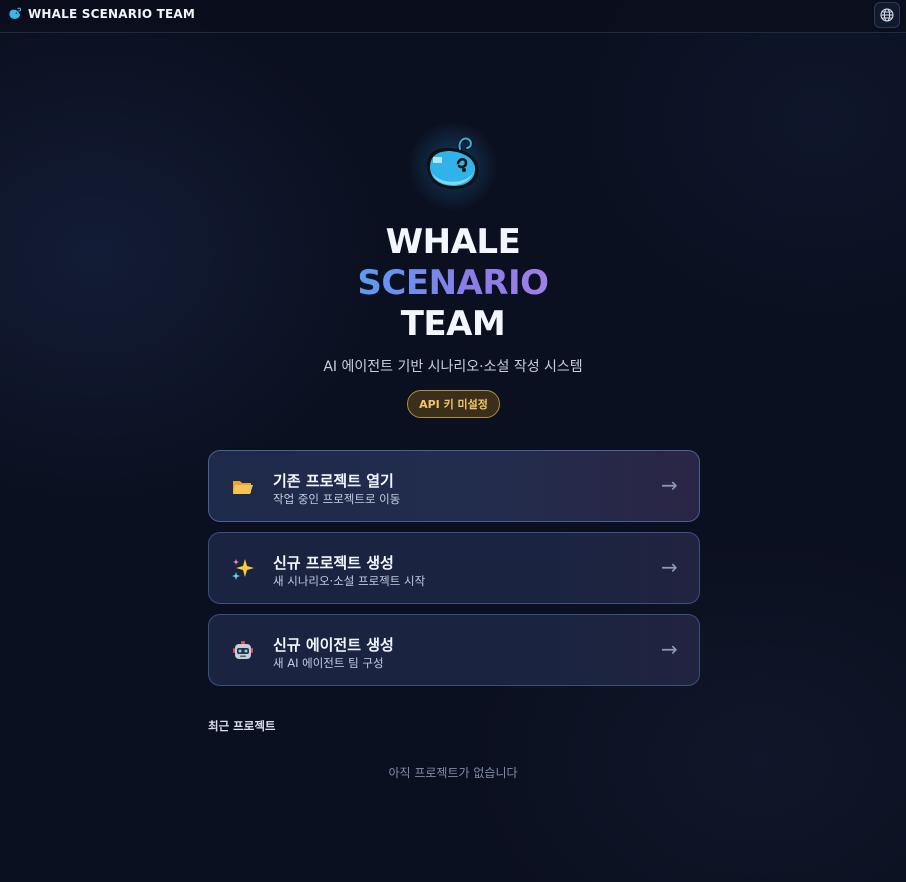 The height and width of the screenshot is (882, 906). Describe the element at coordinates (349, 581) in the screenshot. I see `card-subtitle: 새 시나리오·소설 프로젝트 시작` at that location.